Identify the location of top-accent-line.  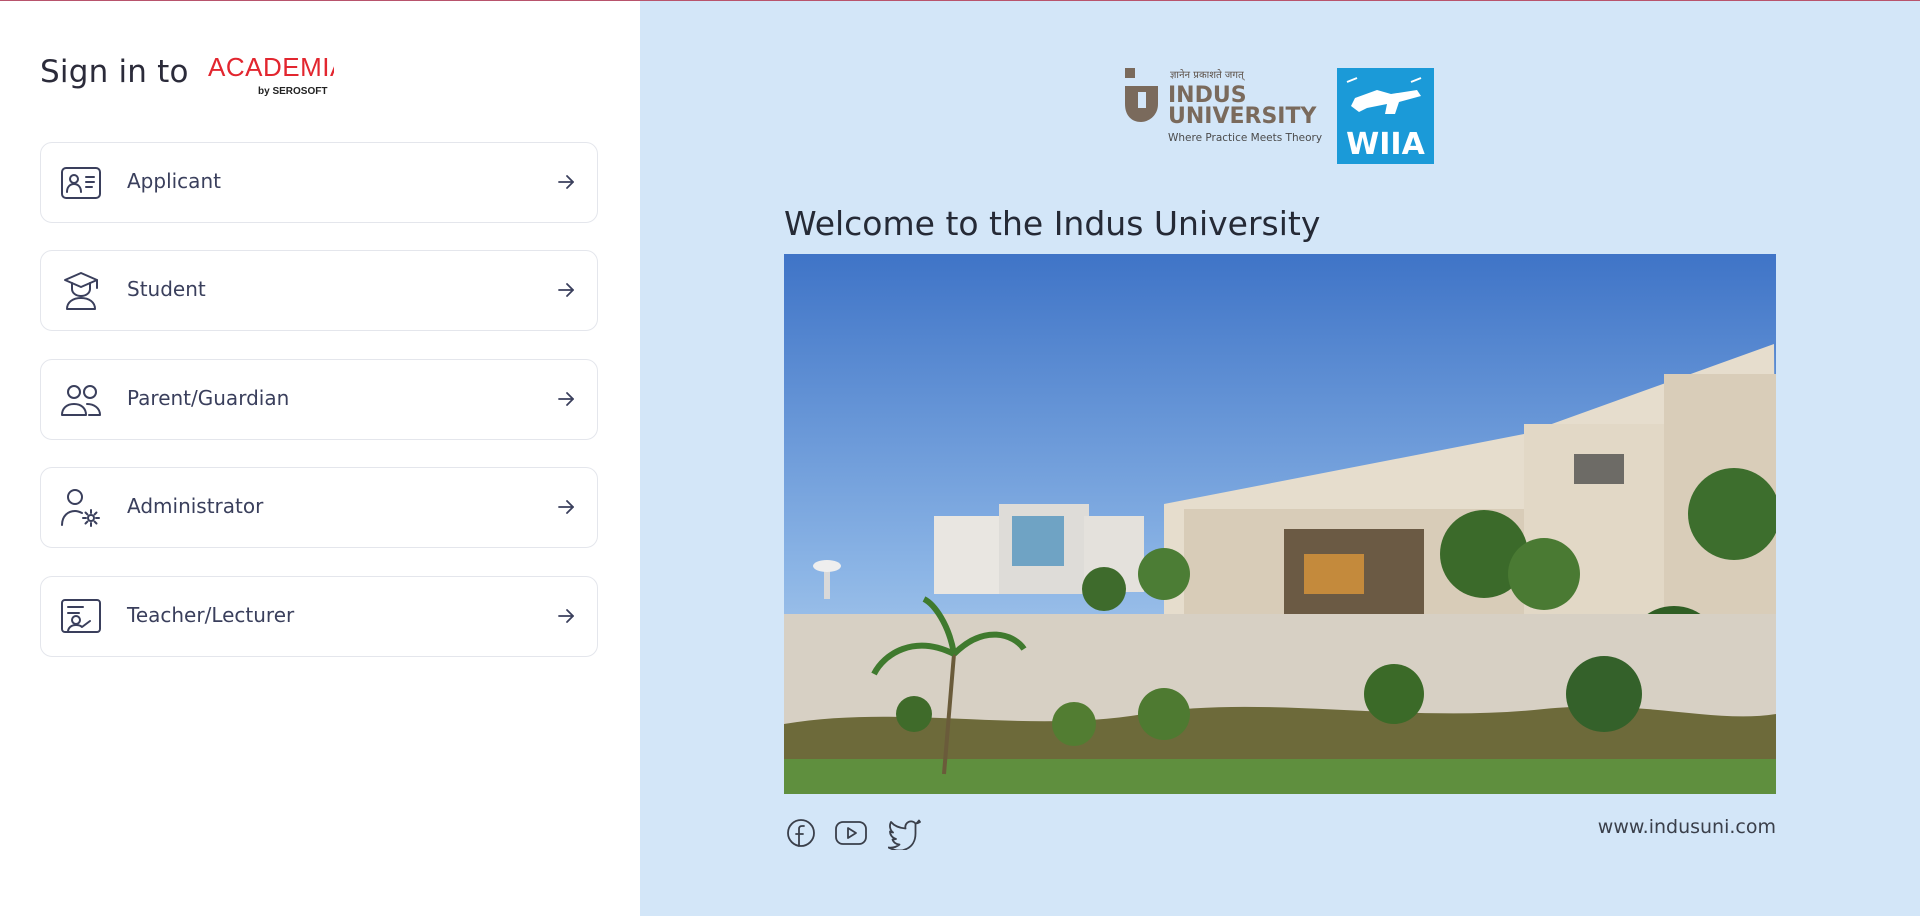
(960, 0).